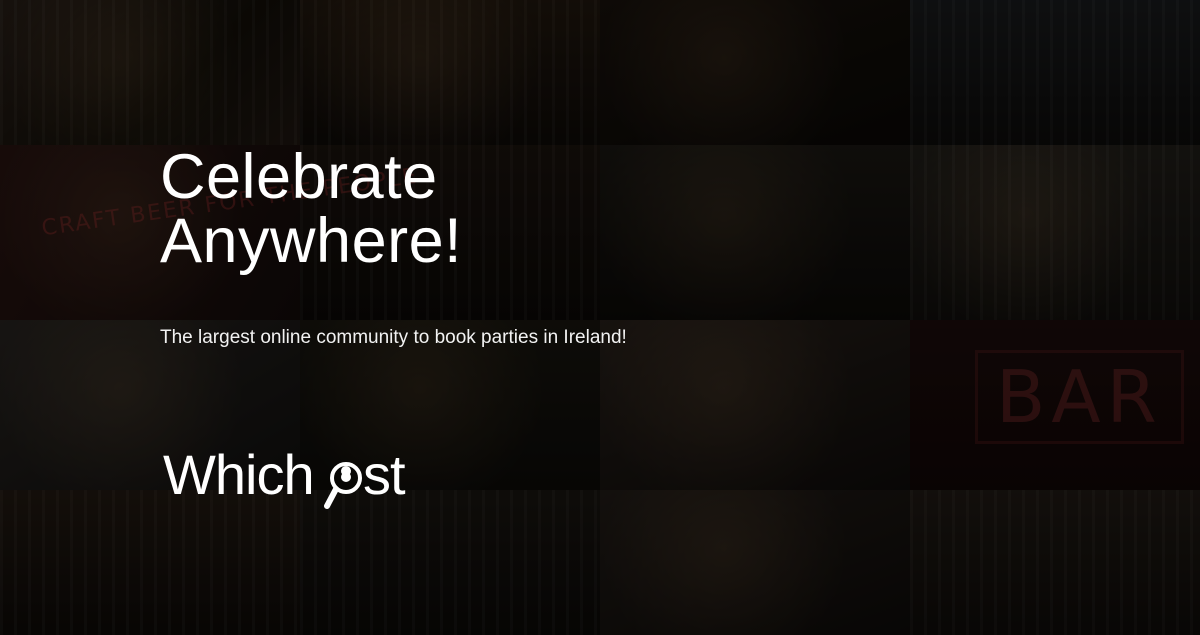 The width and height of the screenshot is (1200, 635). What do you see at coordinates (384, 477) in the screenshot?
I see `logo-text-right: st` at bounding box center [384, 477].